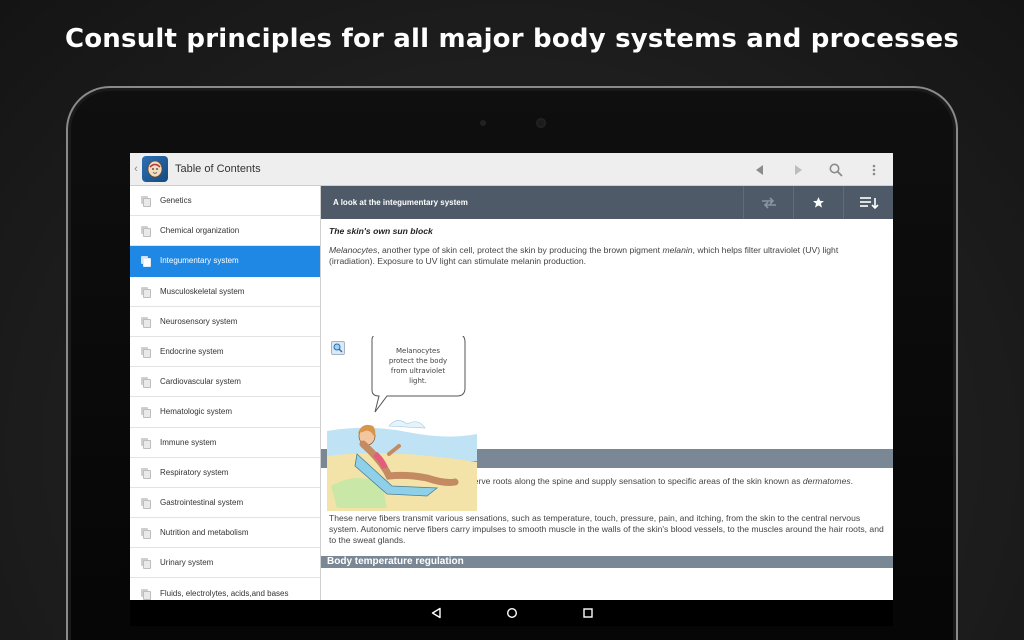  I want to click on toc-item-immune-system: Immune system, so click(225, 443).